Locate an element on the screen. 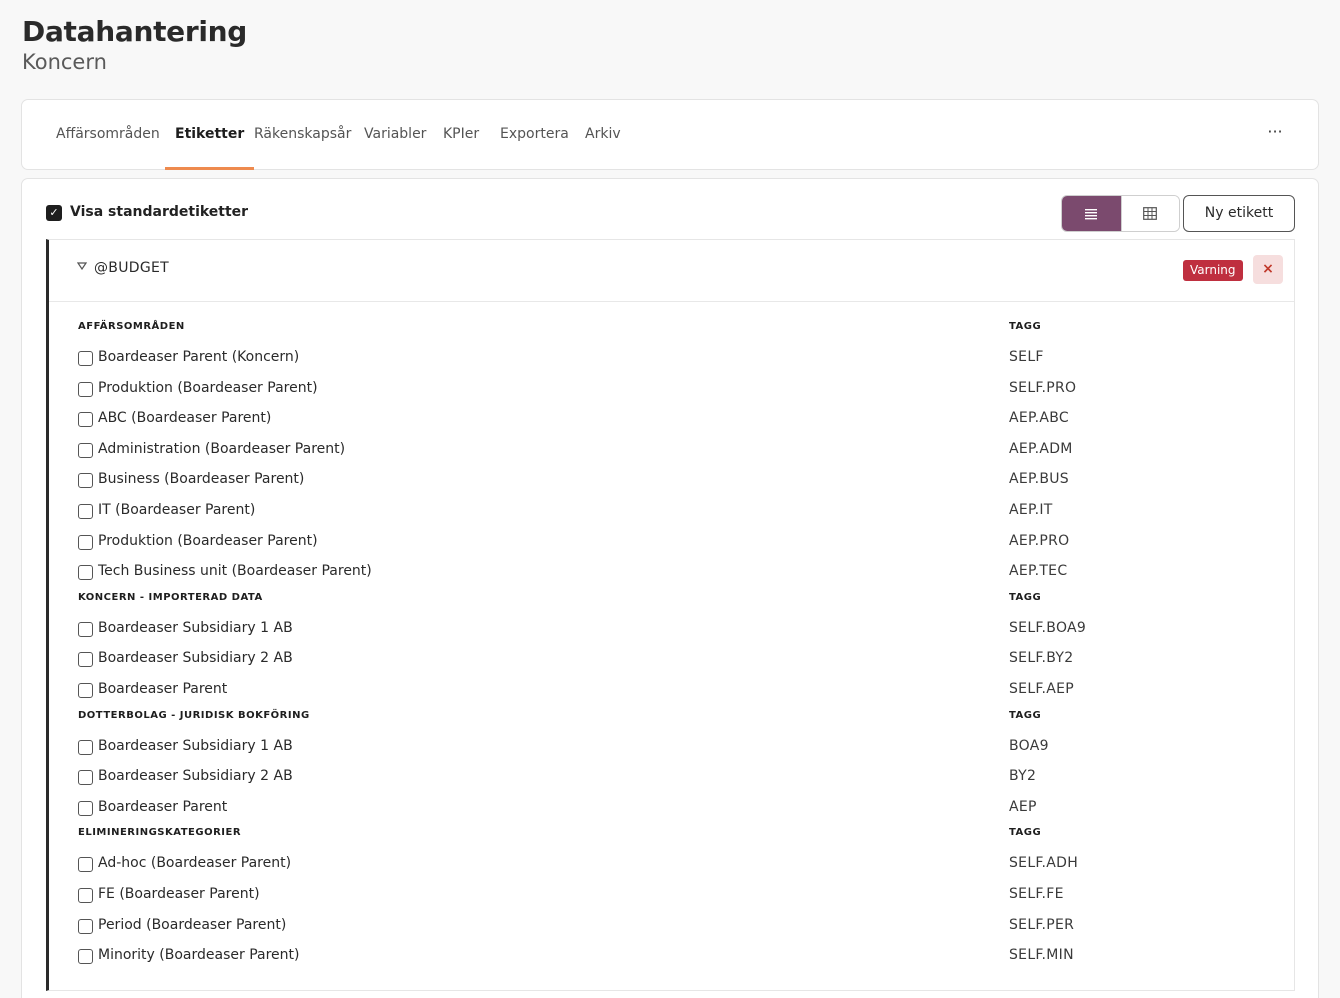 The height and width of the screenshot is (998, 1340). group-header: AFFÄRSOMRÅDEN is located at coordinates (131, 326).